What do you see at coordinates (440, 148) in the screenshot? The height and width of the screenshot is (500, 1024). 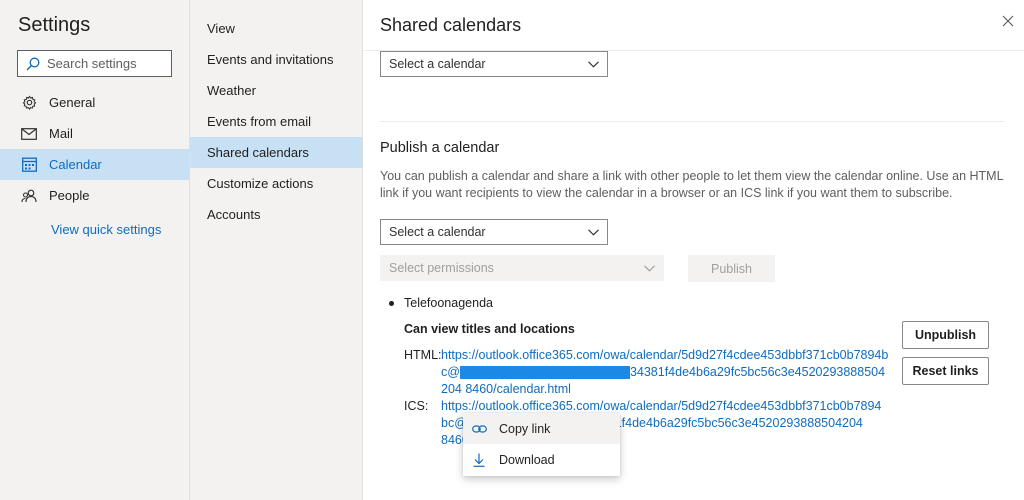 I see `publish-heading: Publish a calendar` at bounding box center [440, 148].